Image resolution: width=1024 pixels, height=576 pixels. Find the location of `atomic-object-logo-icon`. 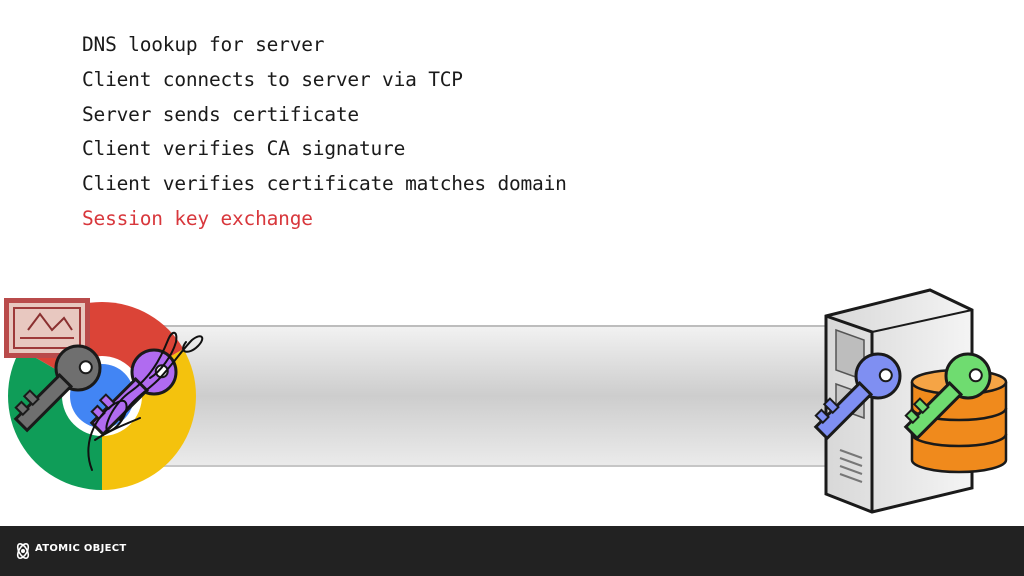

atomic-object-logo-icon is located at coordinates (23, 551).